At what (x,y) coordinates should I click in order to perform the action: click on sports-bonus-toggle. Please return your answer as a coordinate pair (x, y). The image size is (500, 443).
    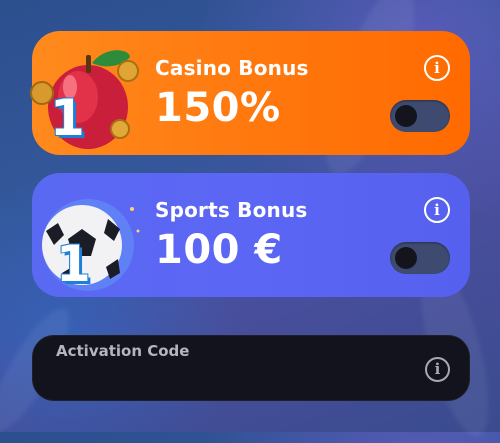
    Looking at the image, I should click on (420, 258).